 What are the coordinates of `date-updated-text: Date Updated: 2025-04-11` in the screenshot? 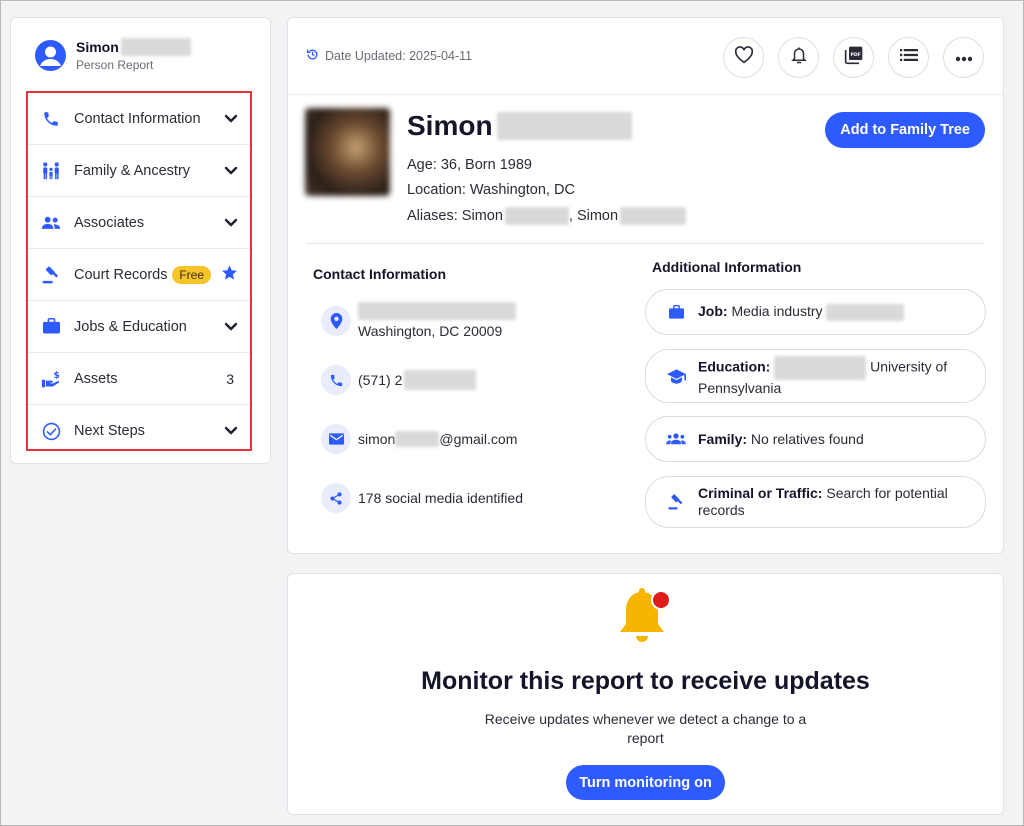 It's located at (399, 56).